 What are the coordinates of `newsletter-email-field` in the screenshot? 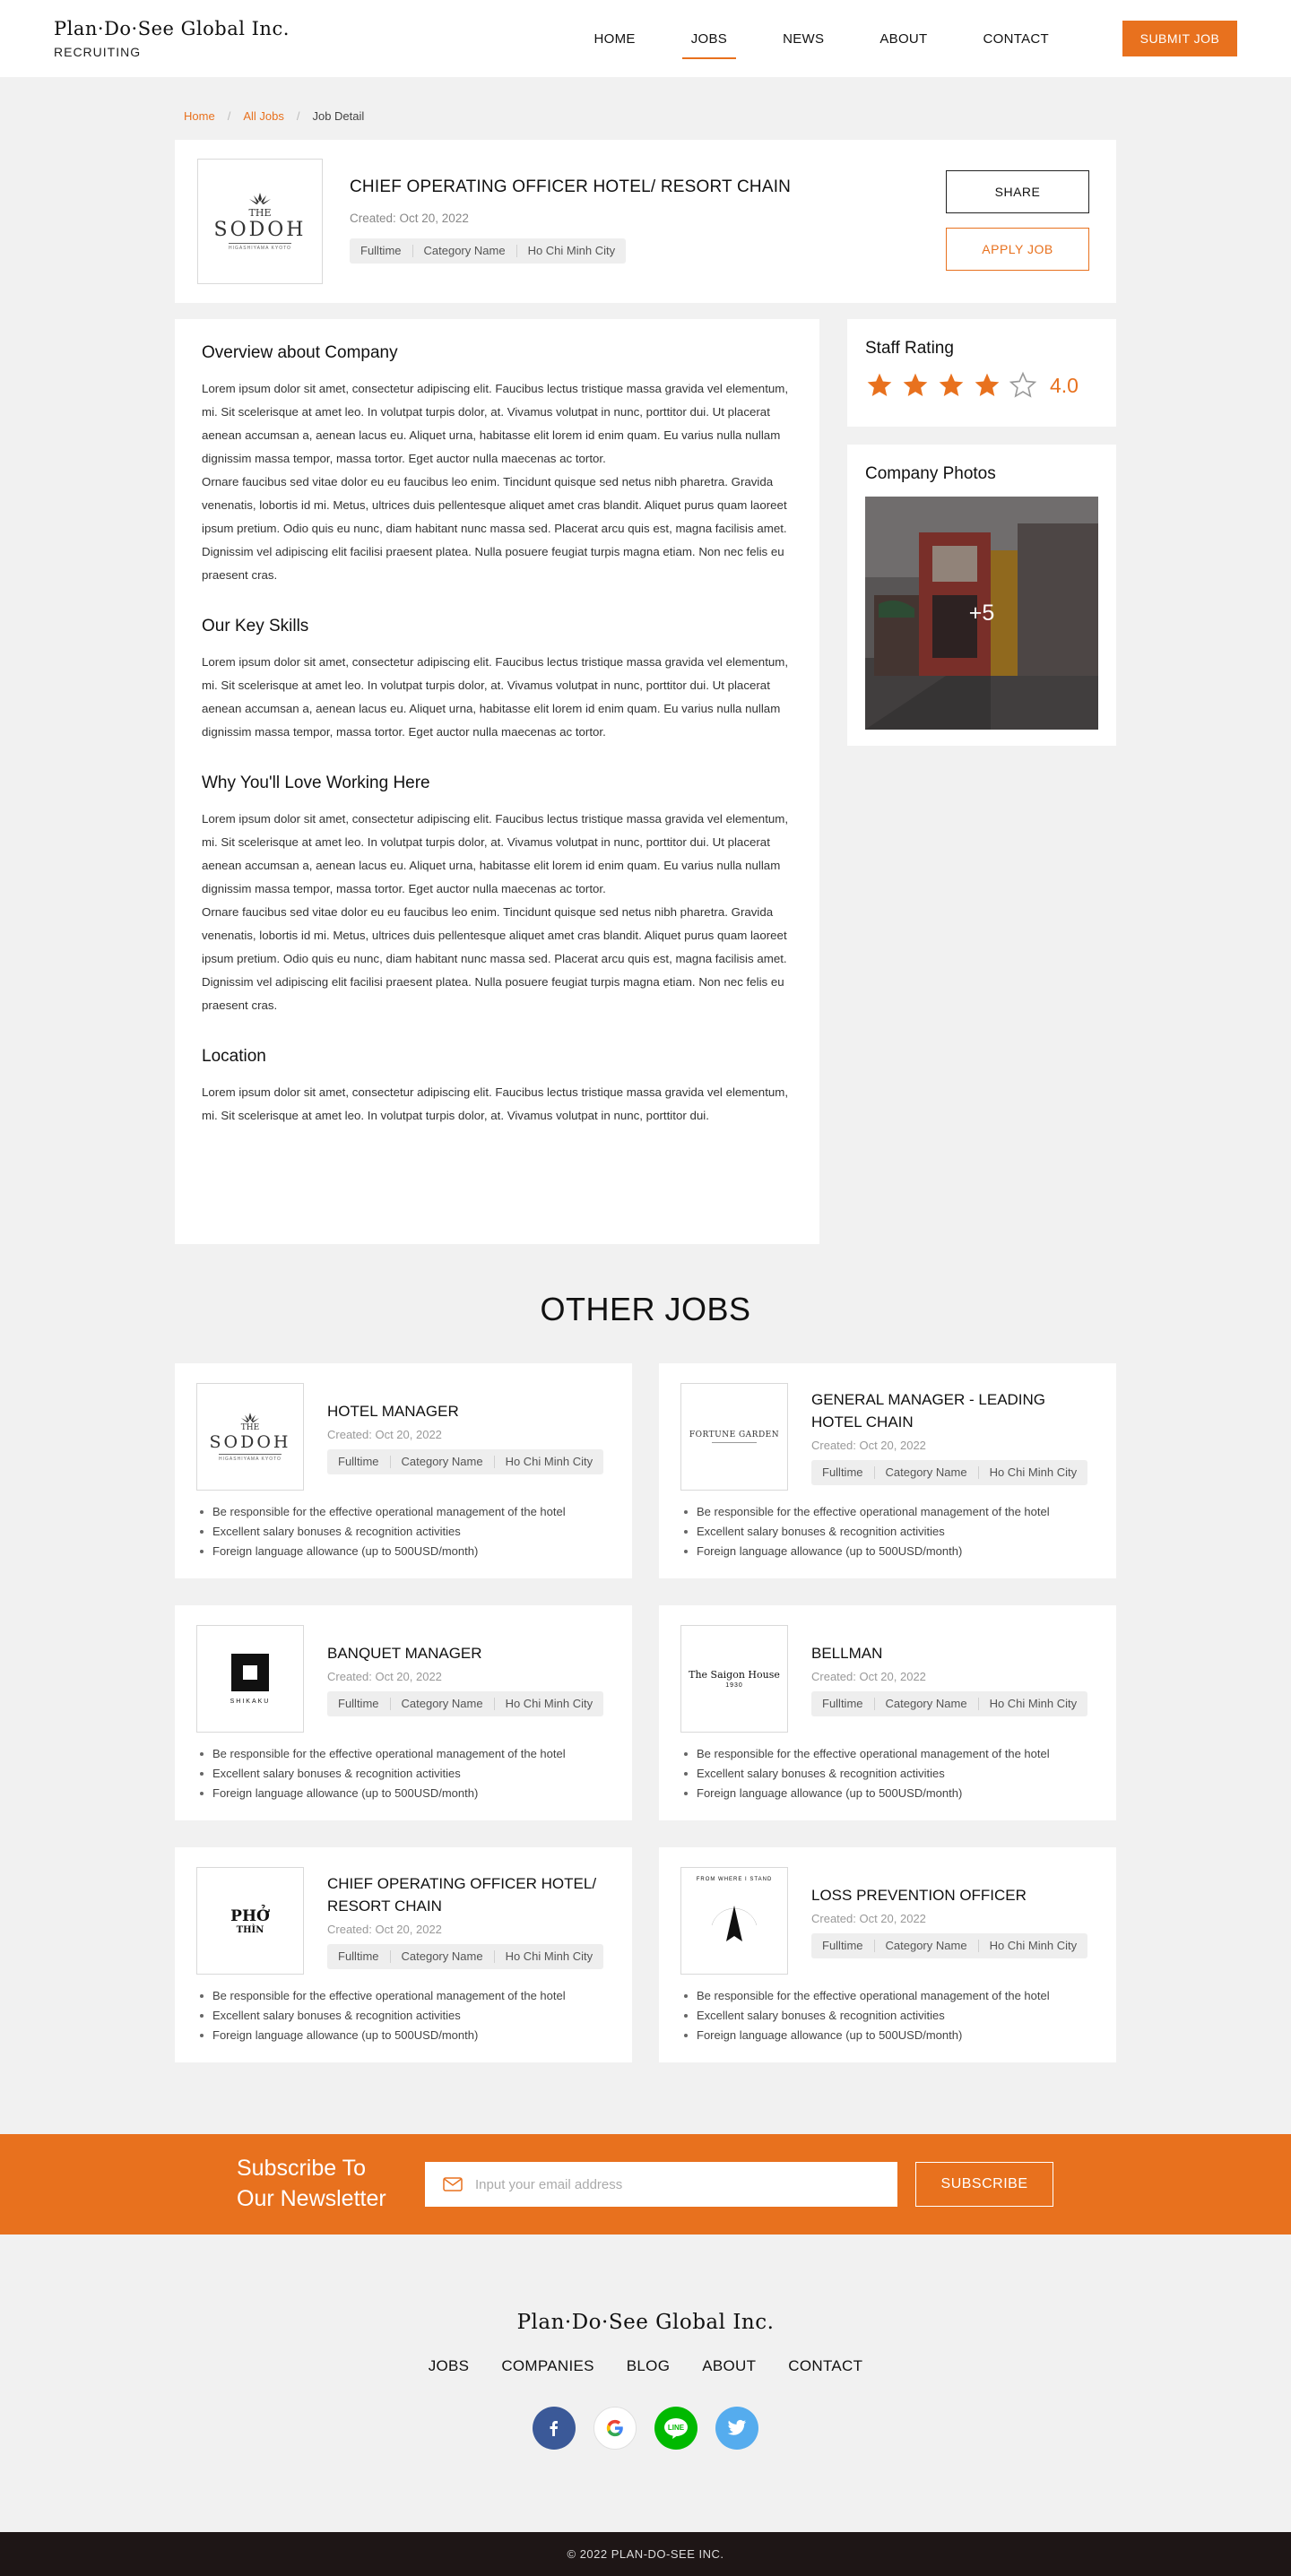 It's located at (661, 2184).